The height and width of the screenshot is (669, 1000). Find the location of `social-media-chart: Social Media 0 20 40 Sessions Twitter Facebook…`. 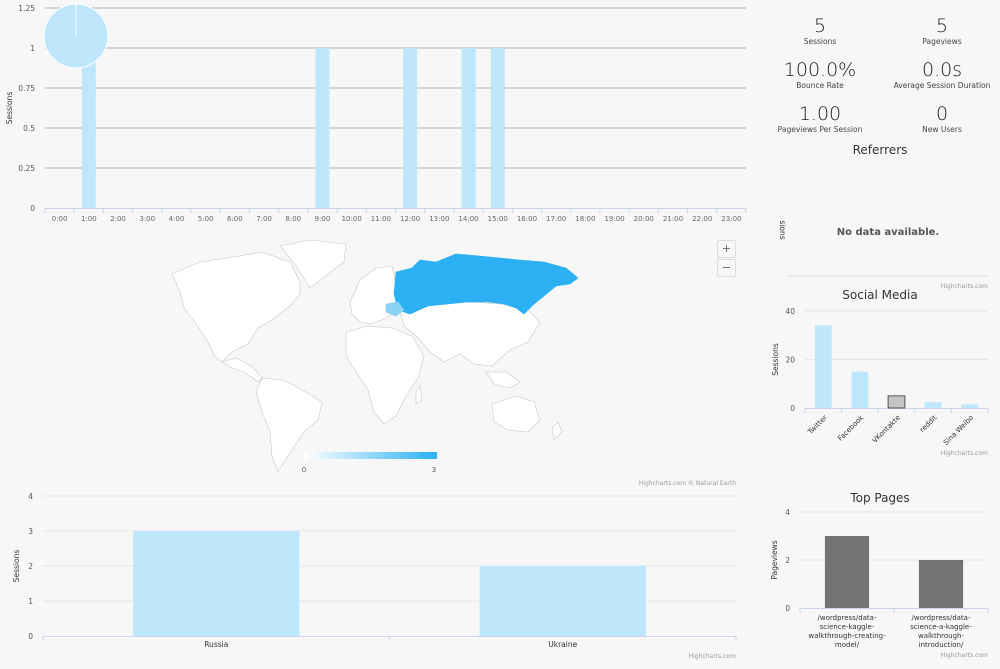

social-media-chart: Social Media 0 20 40 Sessions Twitter Facebook… is located at coordinates (880, 373).